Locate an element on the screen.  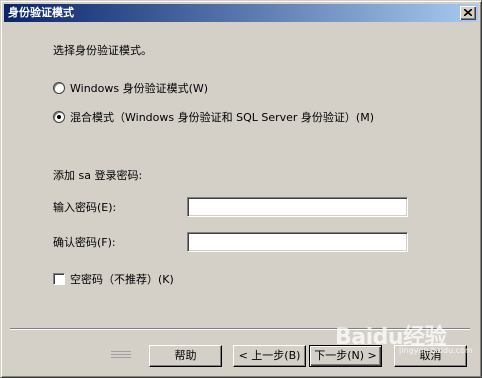
help-button: 帮助 is located at coordinates (185, 356).